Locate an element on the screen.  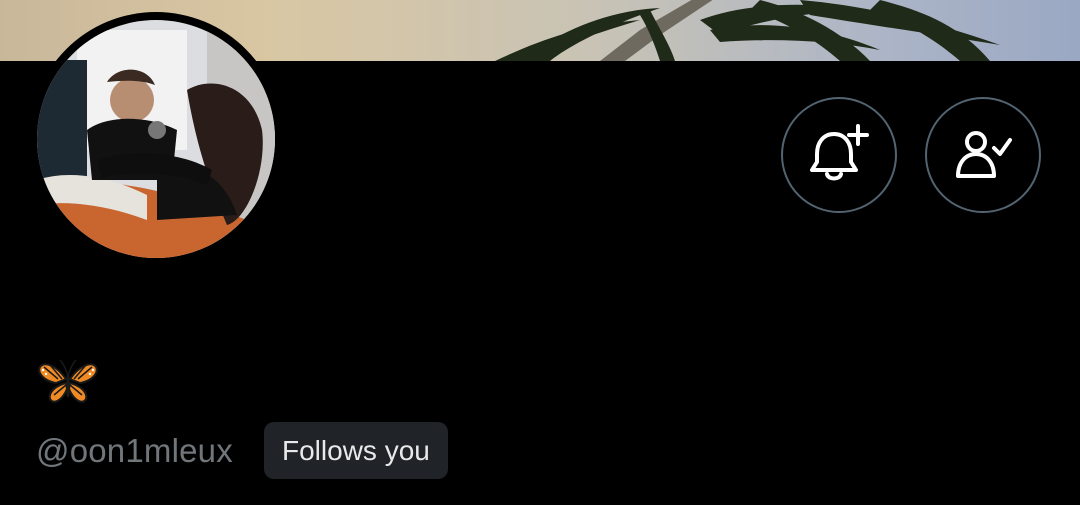
butterfly-icon is located at coordinates (68, 382).